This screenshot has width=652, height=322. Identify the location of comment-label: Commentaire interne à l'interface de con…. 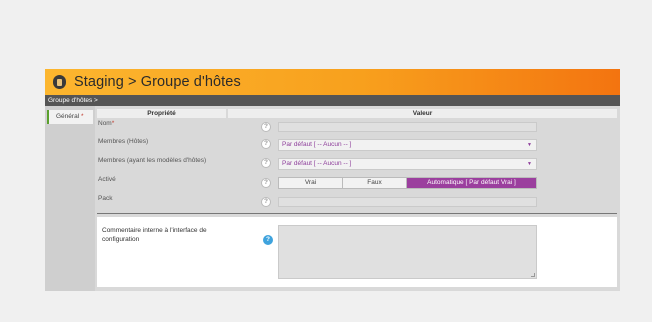
(154, 235).